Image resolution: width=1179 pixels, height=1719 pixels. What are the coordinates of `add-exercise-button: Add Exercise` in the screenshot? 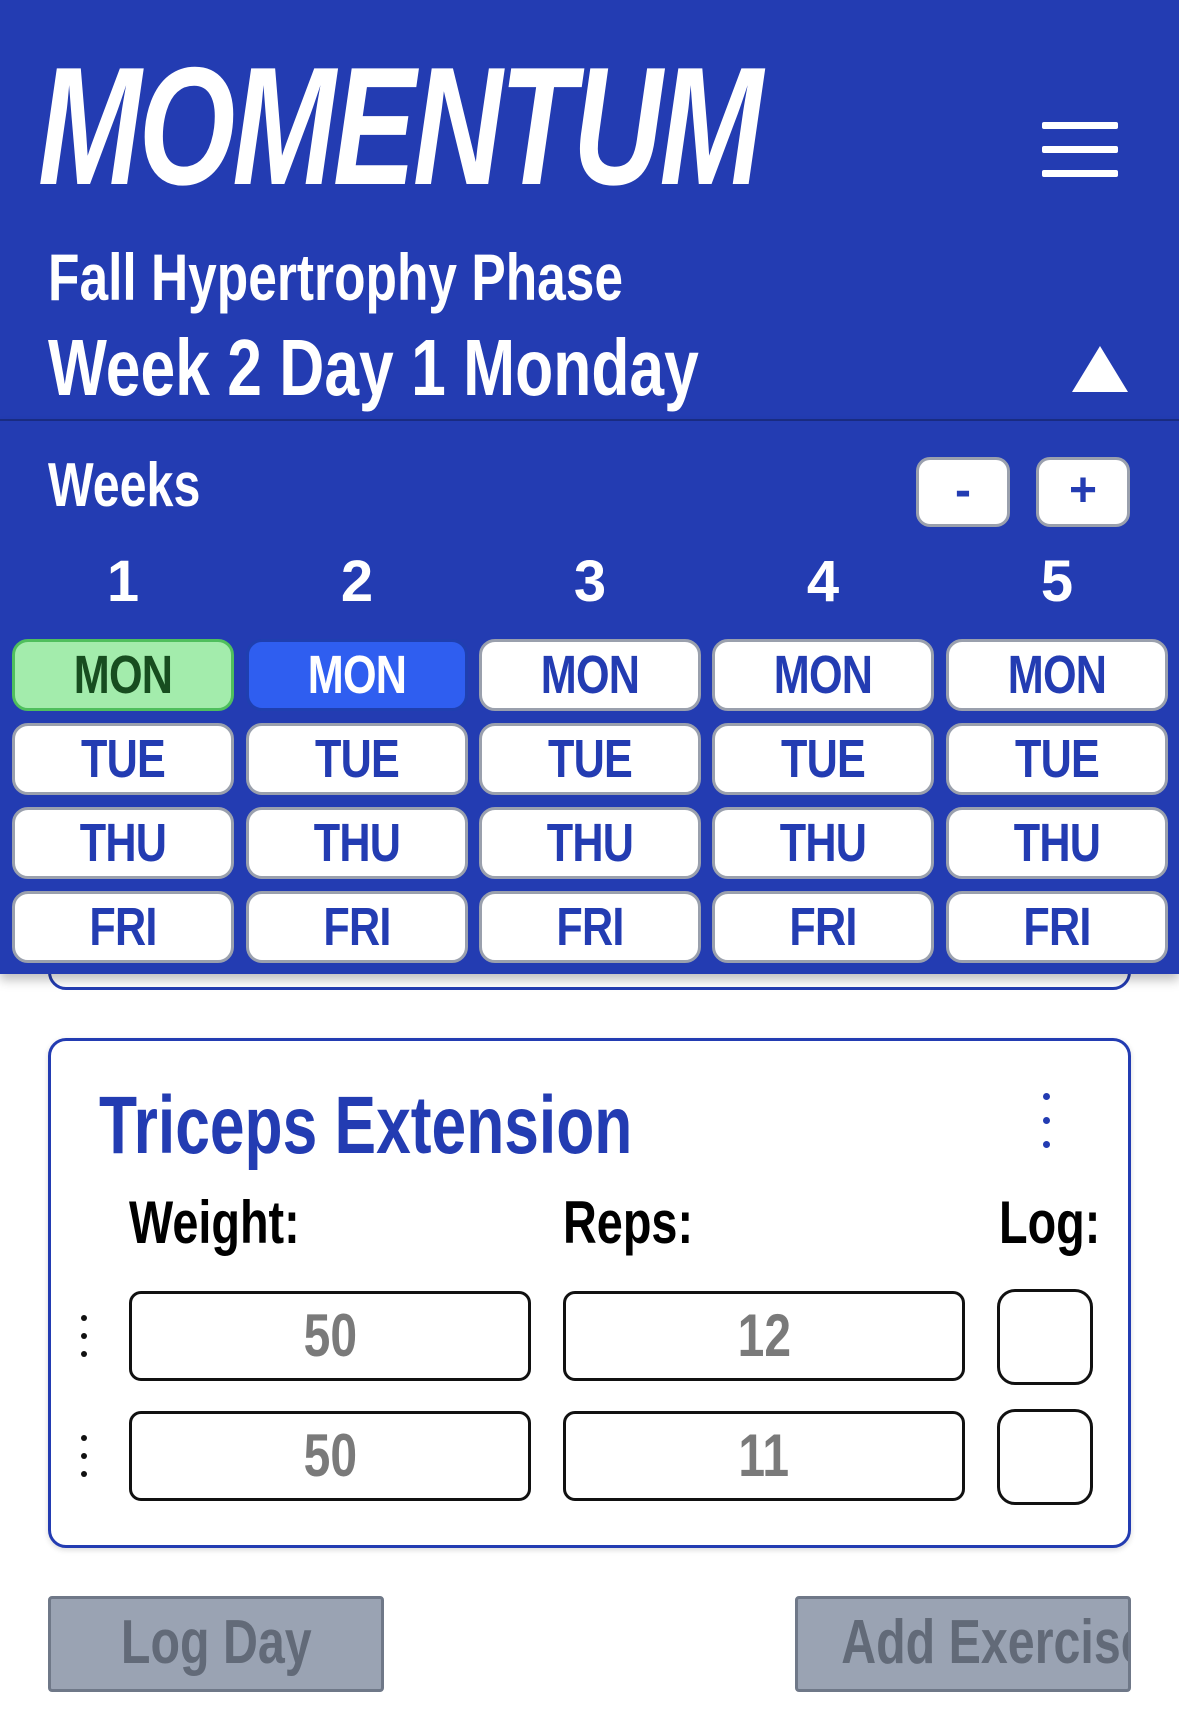 It's located at (963, 1644).